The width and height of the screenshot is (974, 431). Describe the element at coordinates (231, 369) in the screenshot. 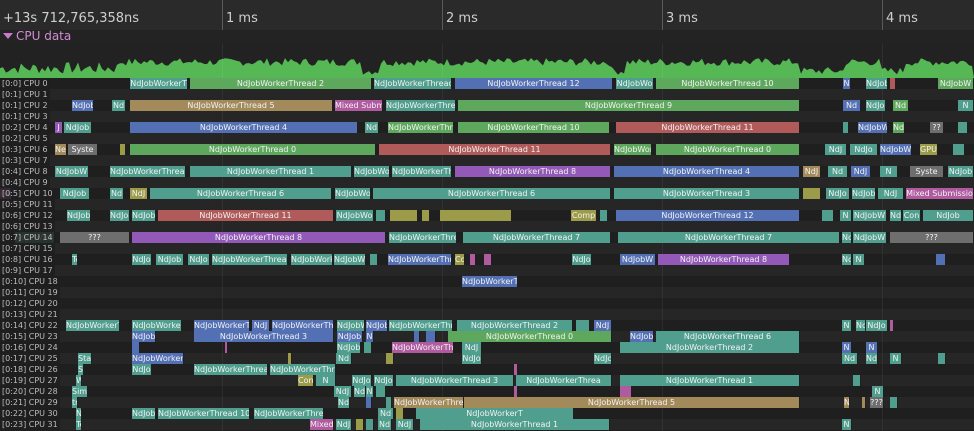

I see `thread-slice: NdJobWorkerThrea` at that location.